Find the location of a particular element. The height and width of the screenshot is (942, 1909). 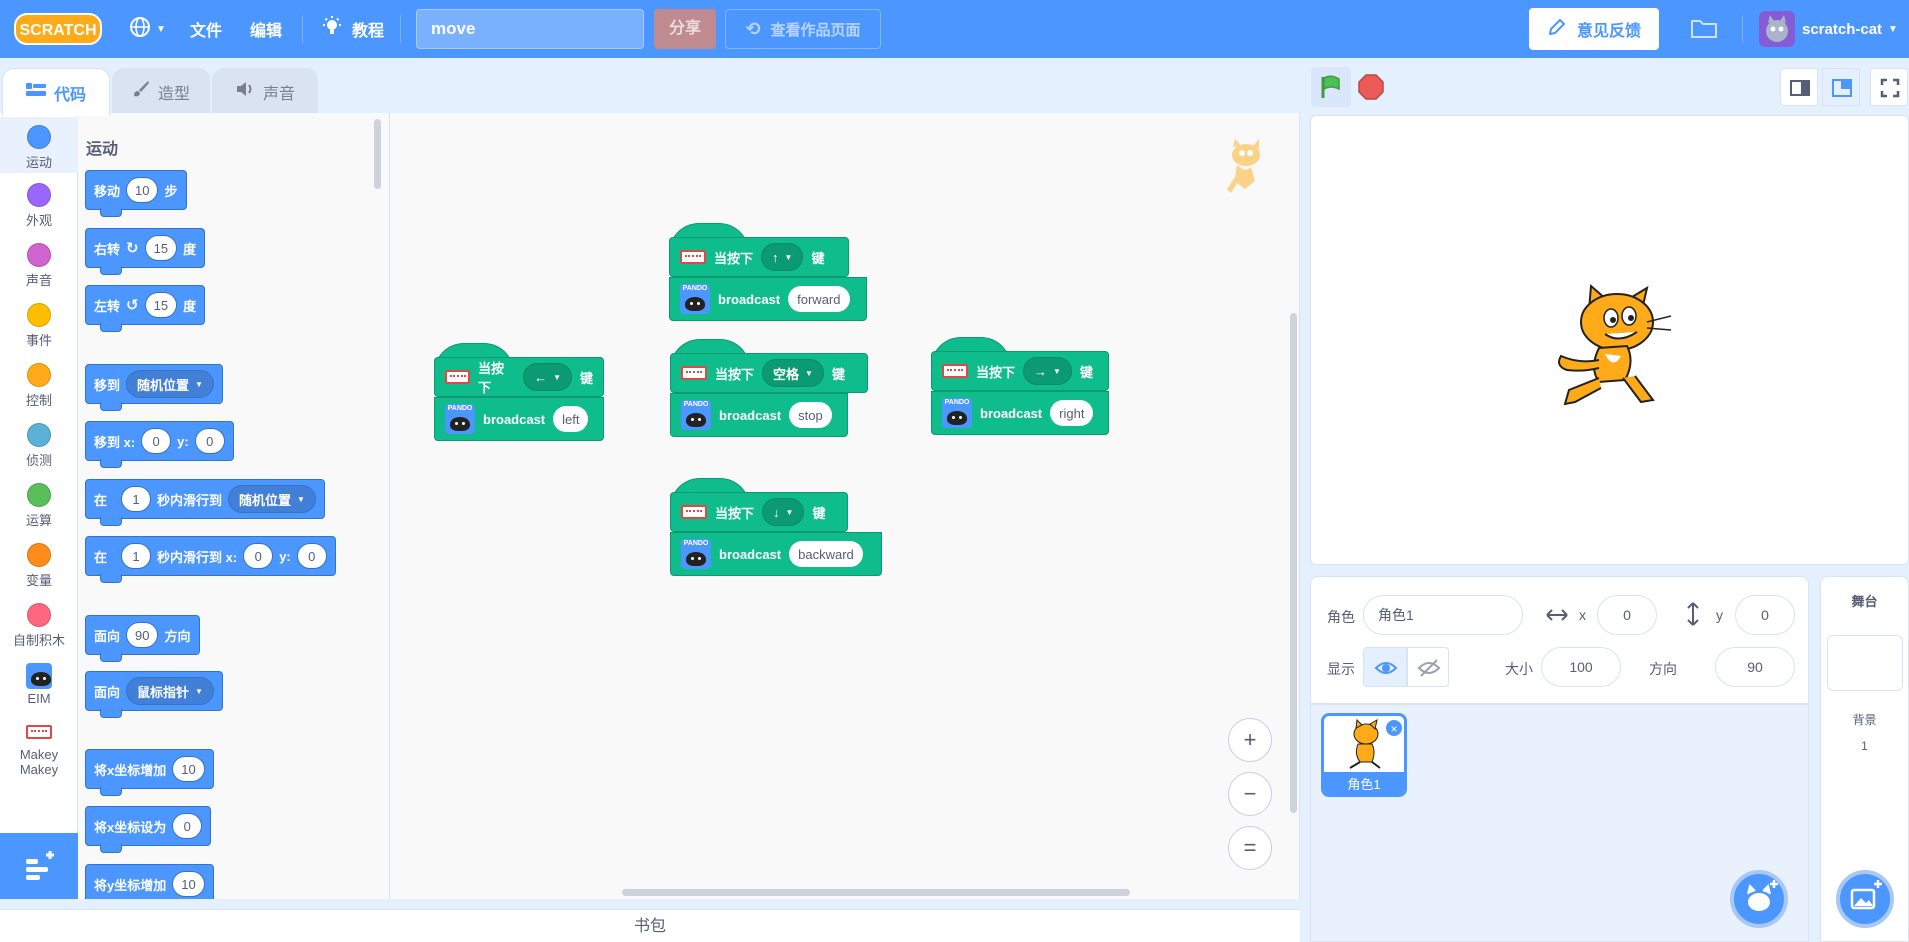

goto-xy-block: 移到 x: 0 y: 0 is located at coordinates (159, 444).